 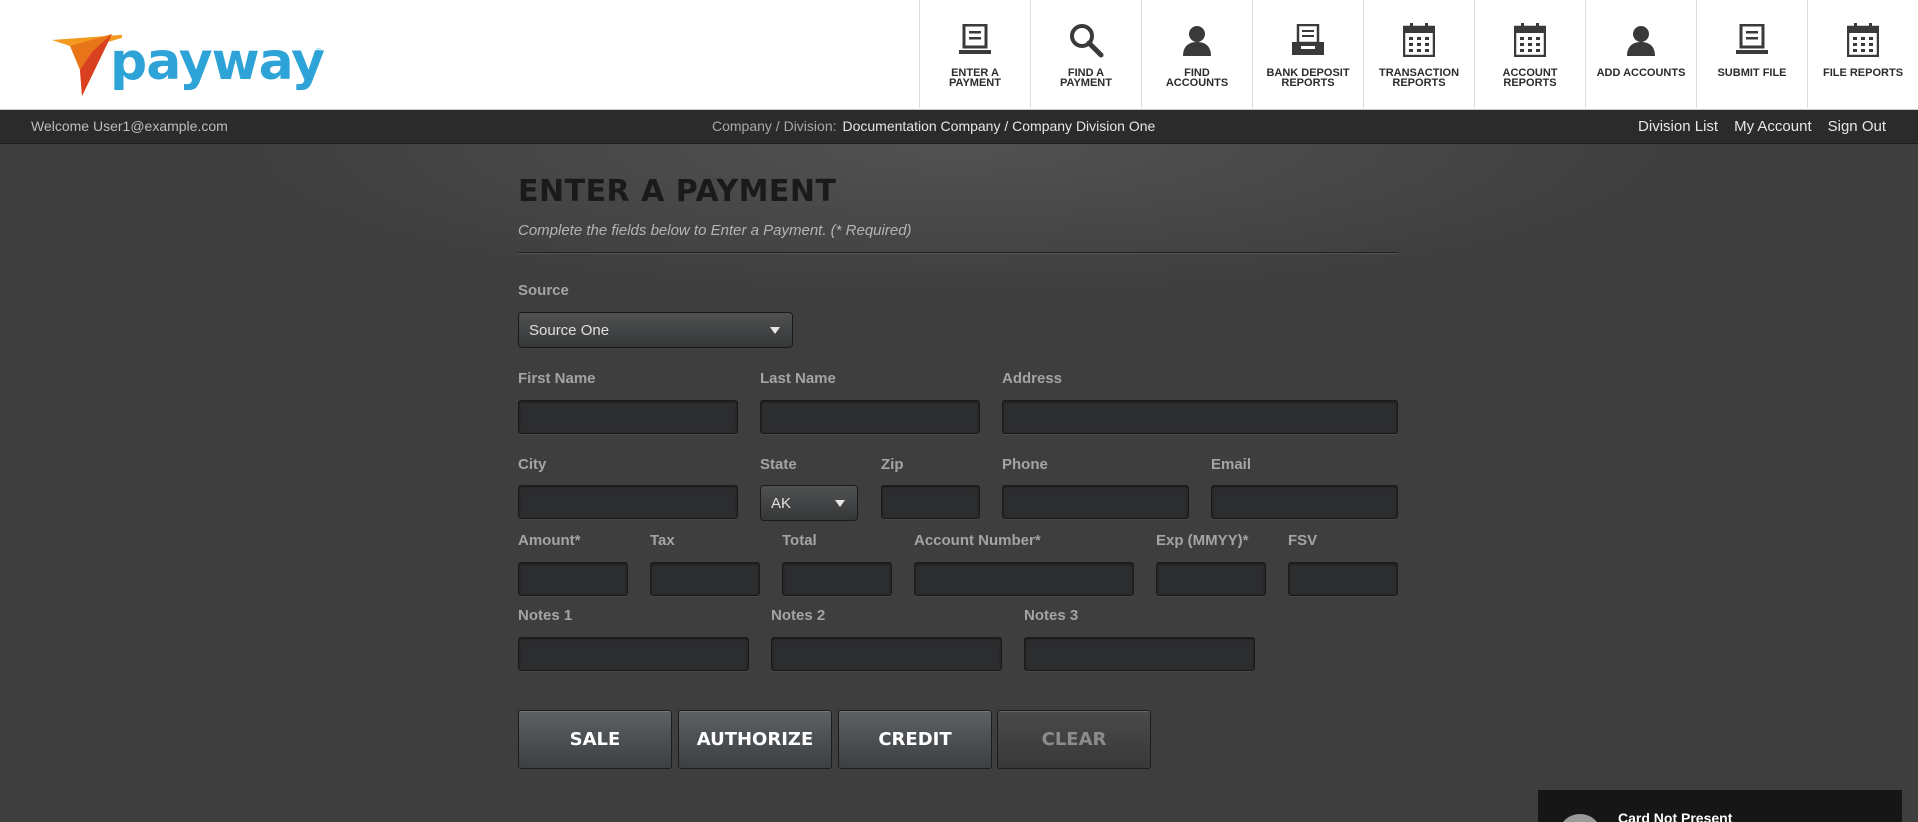 What do you see at coordinates (774, 126) in the screenshot?
I see `company-label: Company / Division:` at bounding box center [774, 126].